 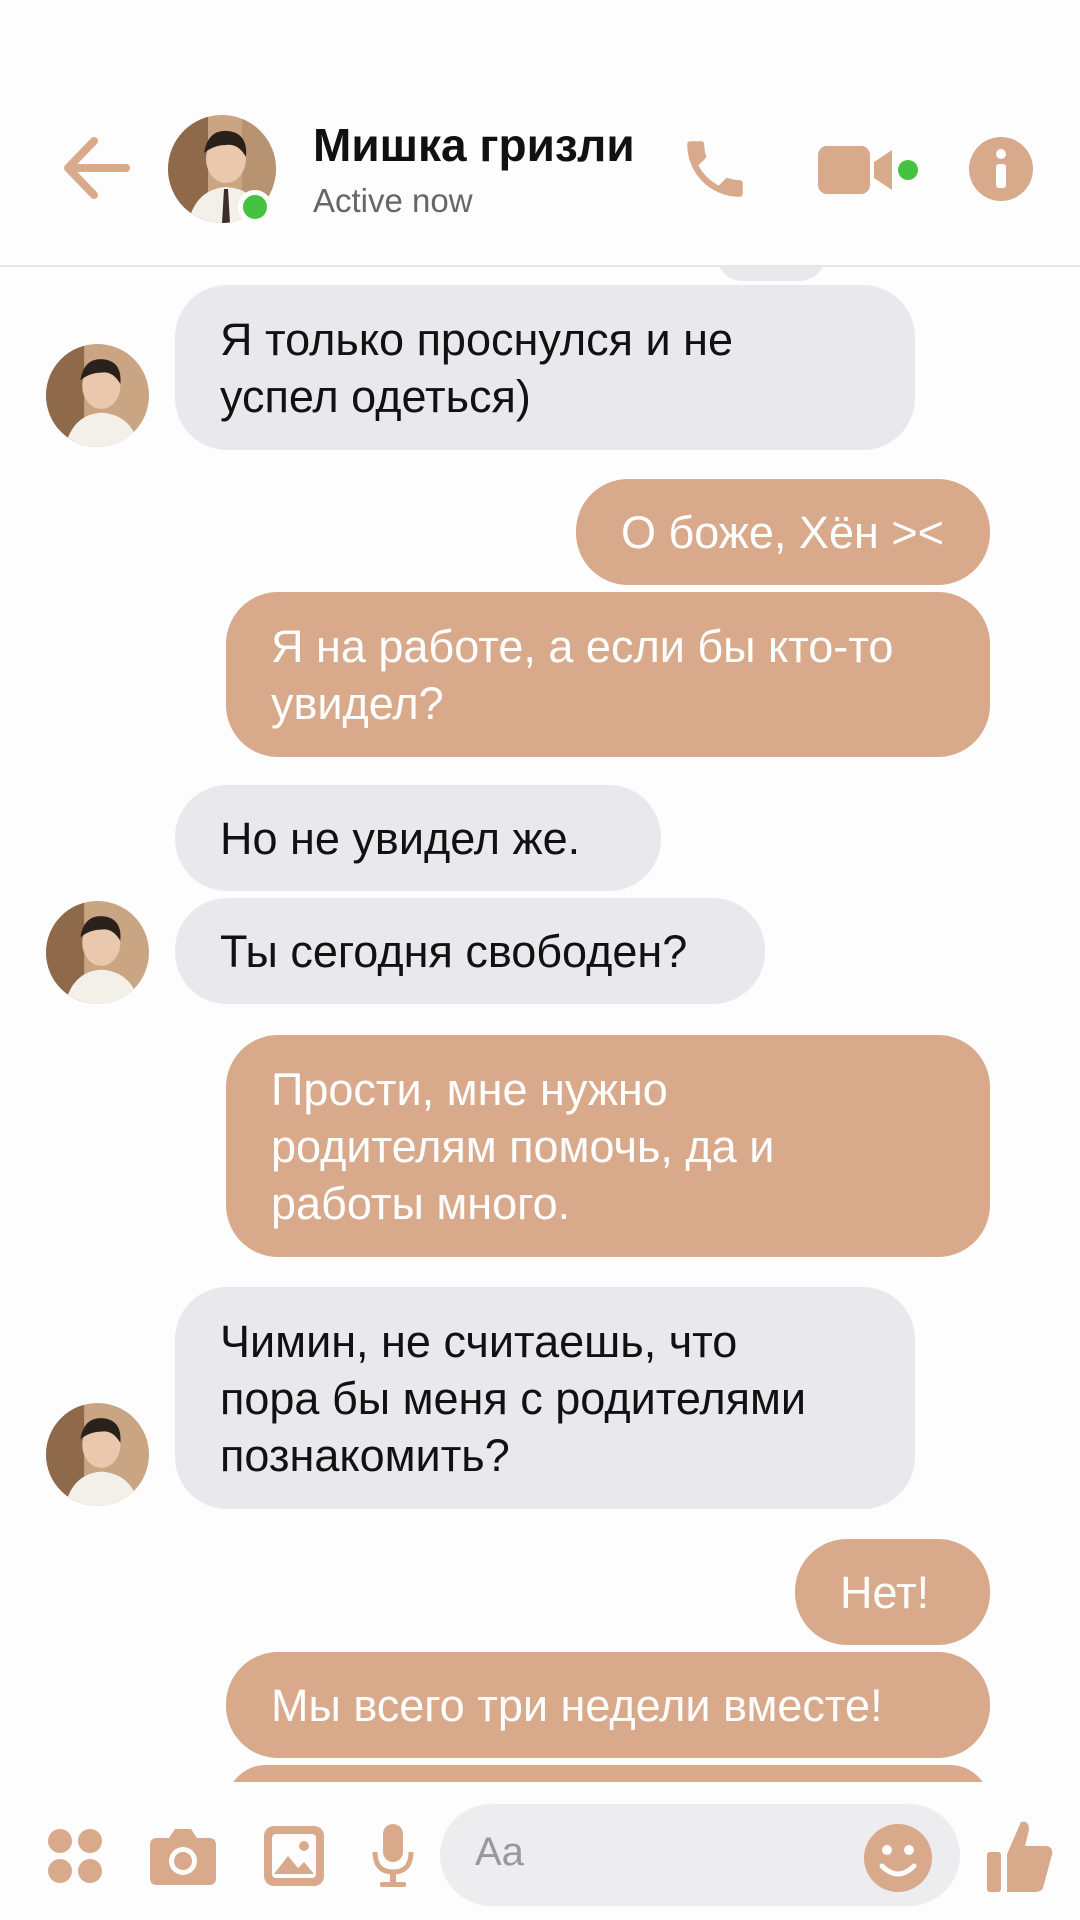 What do you see at coordinates (898, 1858) in the screenshot?
I see `emoji-icon` at bounding box center [898, 1858].